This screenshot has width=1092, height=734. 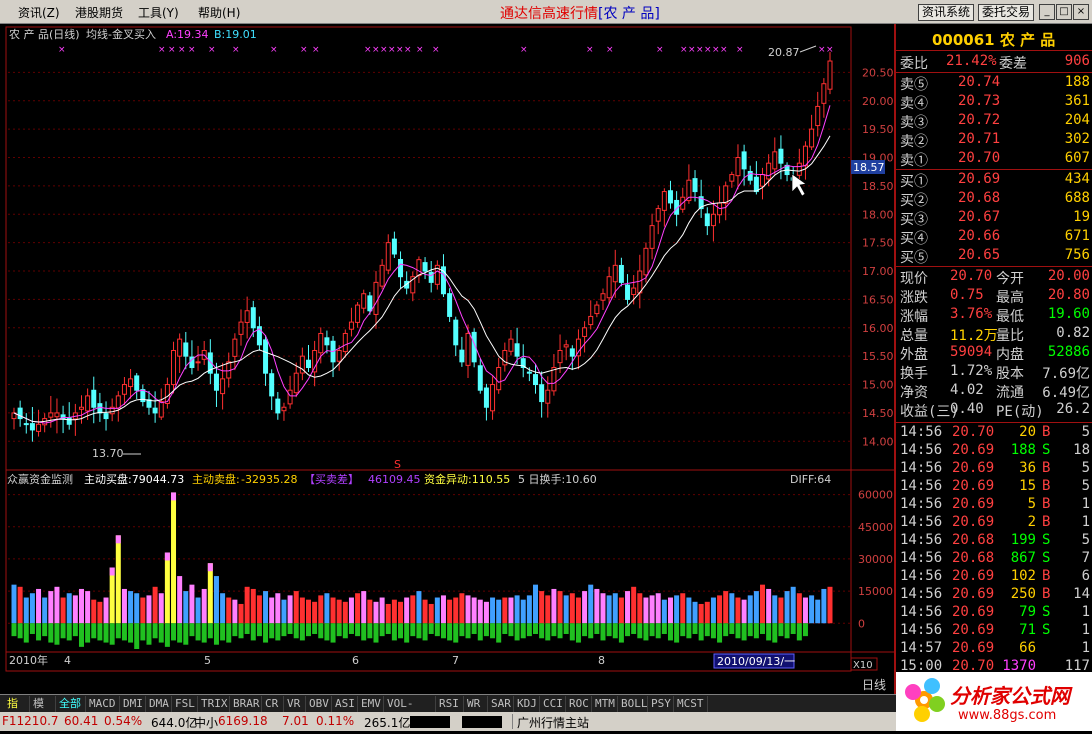 I want to click on index2-change: 7.01, so click(x=295, y=721).